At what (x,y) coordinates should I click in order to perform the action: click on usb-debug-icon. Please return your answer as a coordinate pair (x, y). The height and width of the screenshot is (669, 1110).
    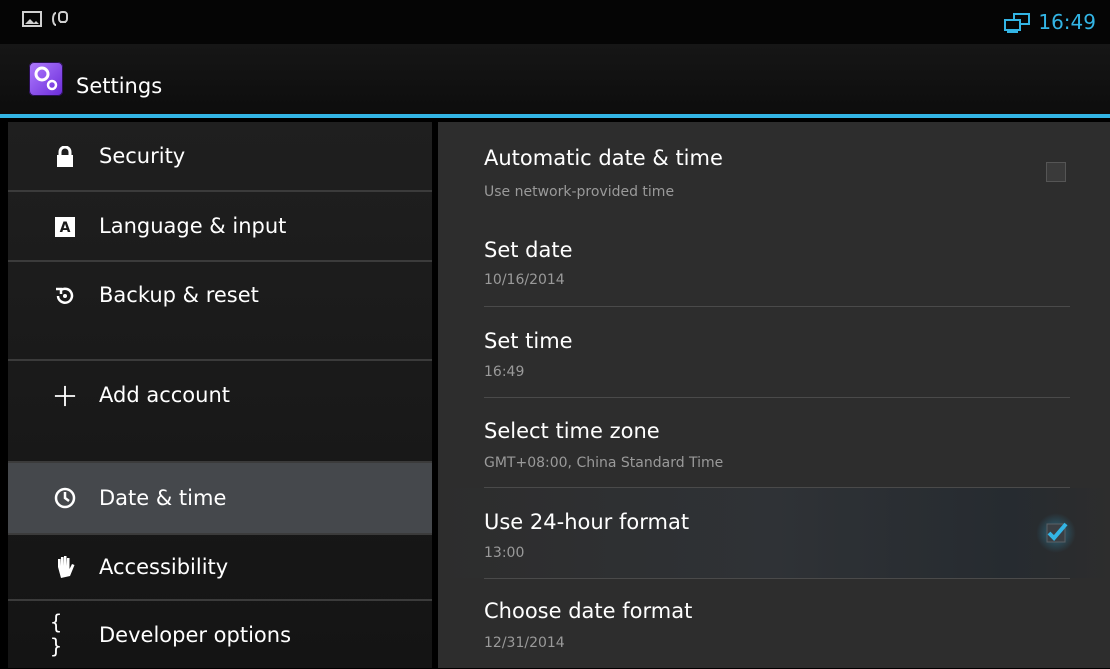
    Looking at the image, I should click on (60, 21).